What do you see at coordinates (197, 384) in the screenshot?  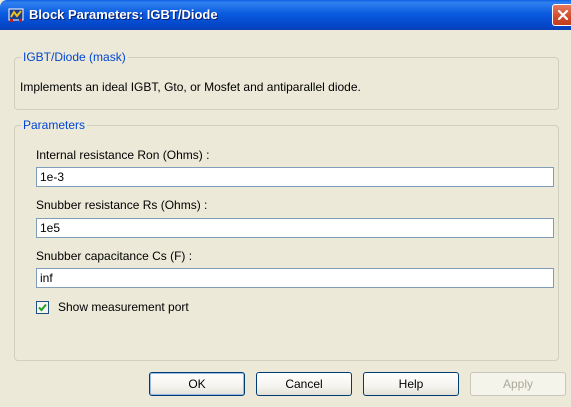 I see `ok-button: OK` at bounding box center [197, 384].